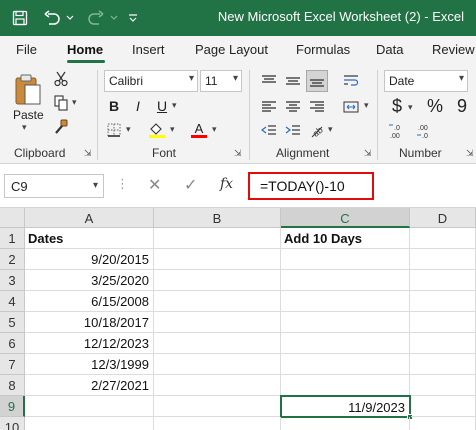 The height and width of the screenshot is (430, 476). Describe the element at coordinates (426, 131) in the screenshot. I see `decrease-decimal-icon: .00.0` at that location.